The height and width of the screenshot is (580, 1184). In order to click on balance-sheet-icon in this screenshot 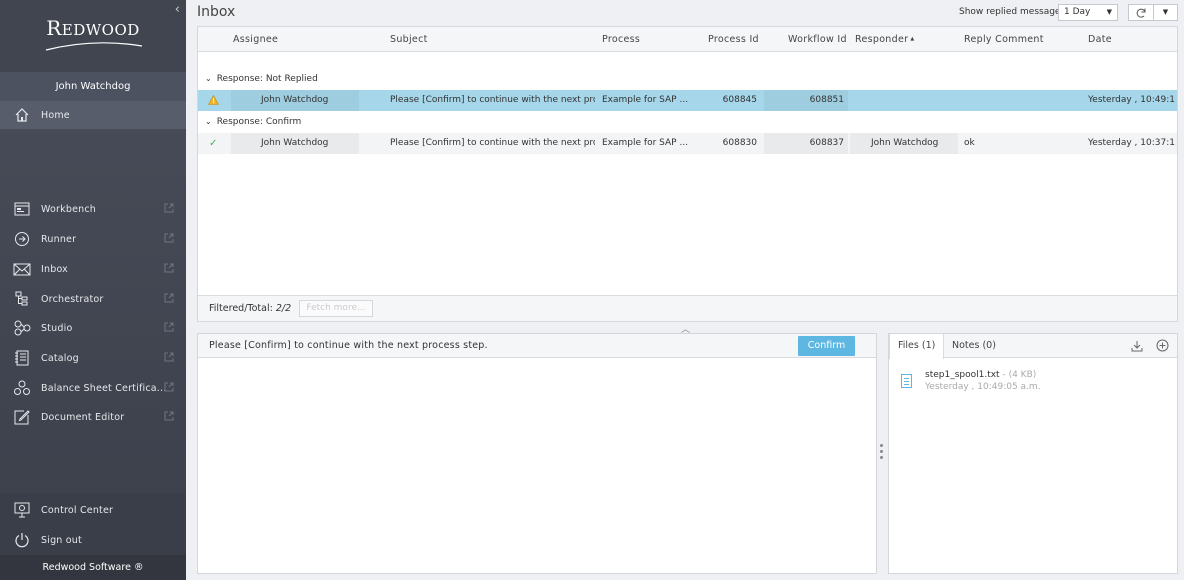, I will do `click(22, 388)`.